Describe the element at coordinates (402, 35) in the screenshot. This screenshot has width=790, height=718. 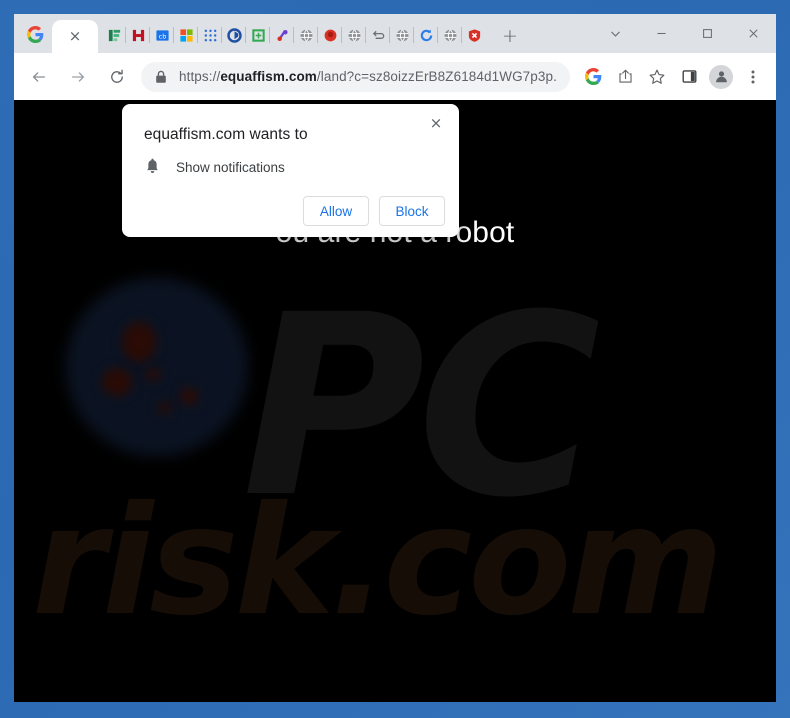
I see `extension-globe-gray-3-icon` at that location.